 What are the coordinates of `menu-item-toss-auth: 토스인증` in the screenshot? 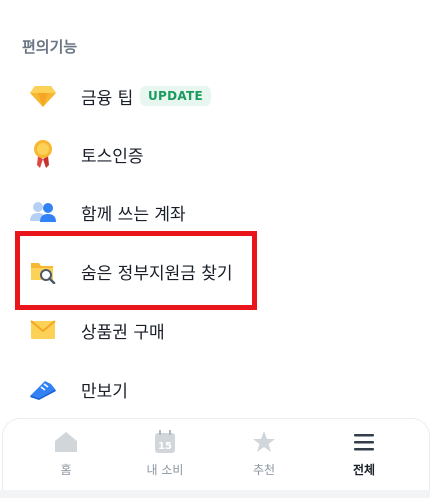 It's located at (215, 154).